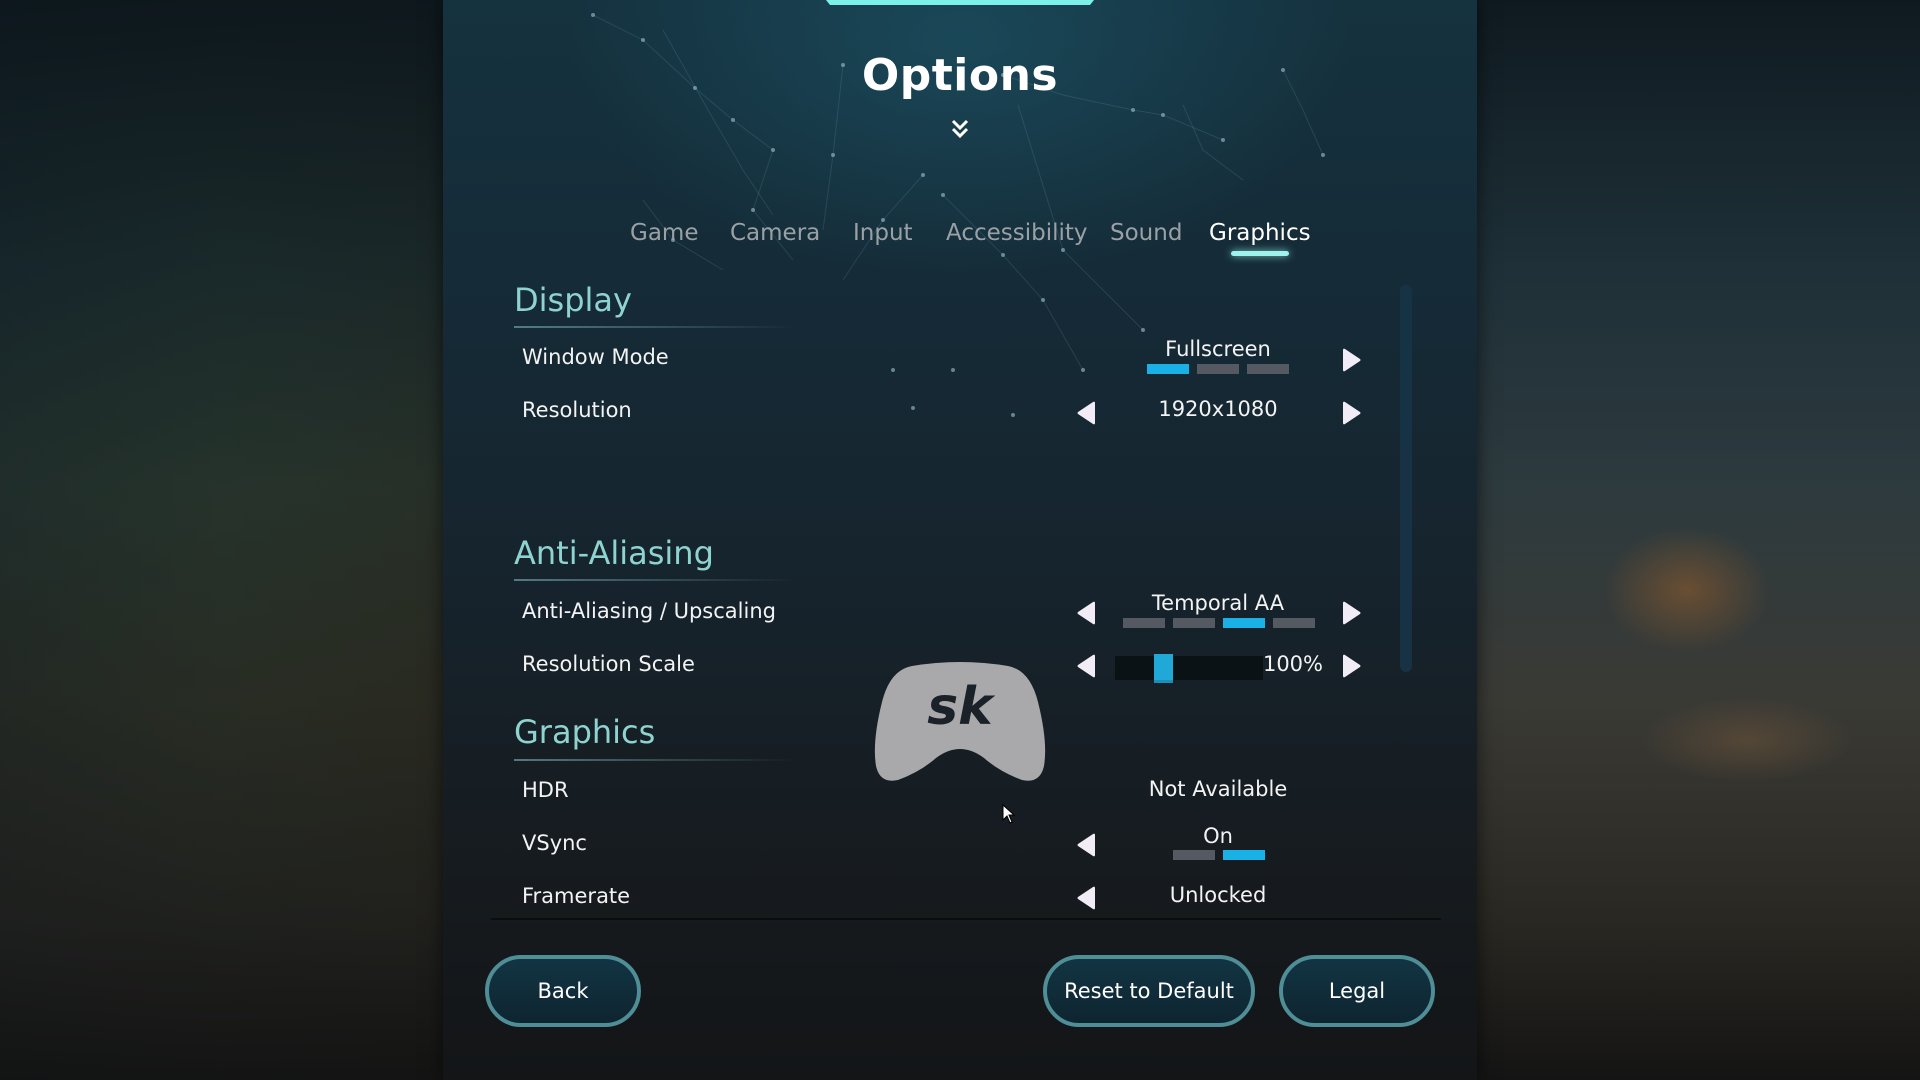 The width and height of the screenshot is (1920, 1080). I want to click on tab-label: Input, so click(883, 233).